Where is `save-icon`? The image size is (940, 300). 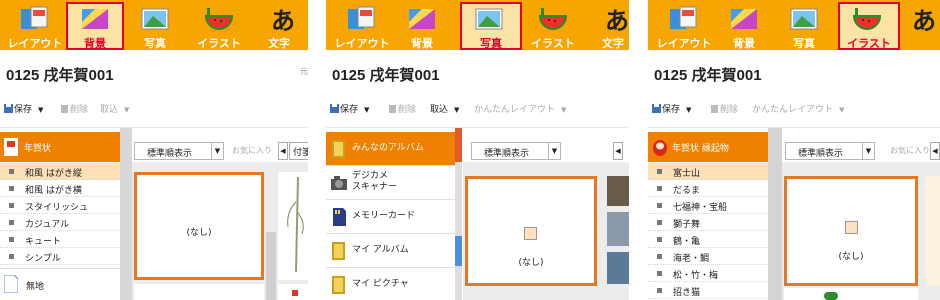 save-icon is located at coordinates (656, 108).